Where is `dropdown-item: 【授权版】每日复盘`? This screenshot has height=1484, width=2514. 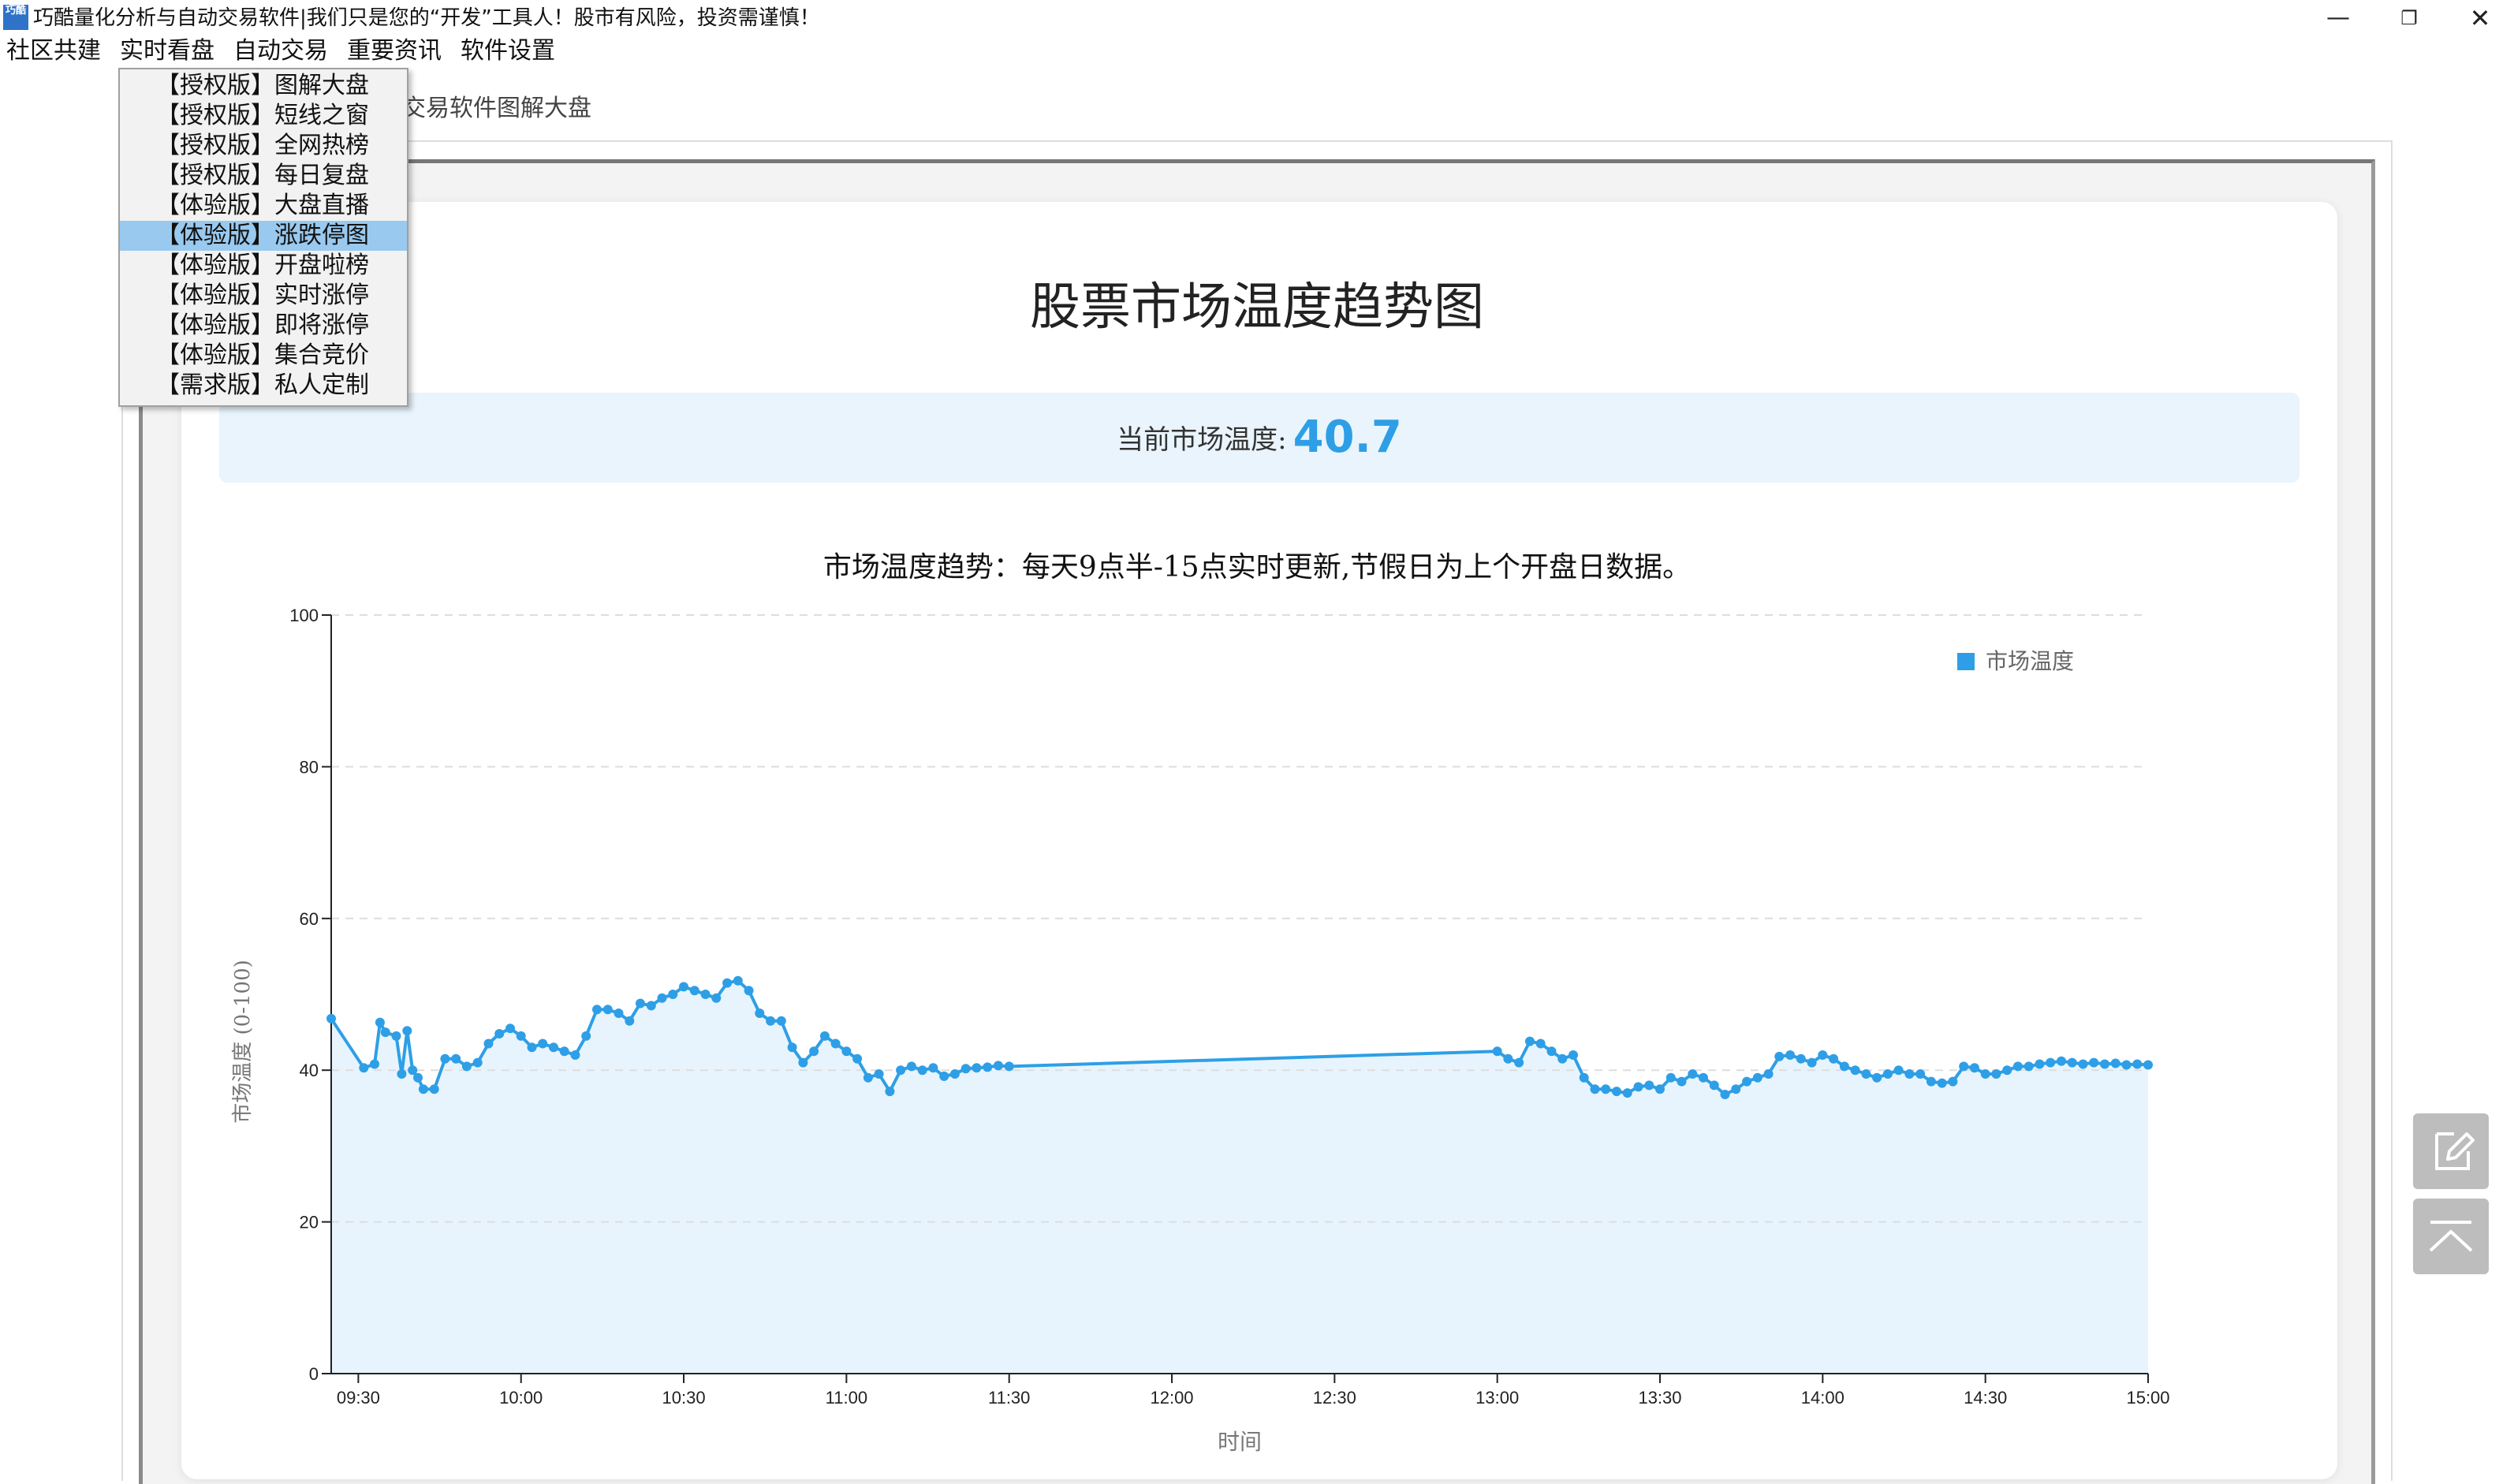 dropdown-item: 【授权版】每日复盘 is located at coordinates (263, 176).